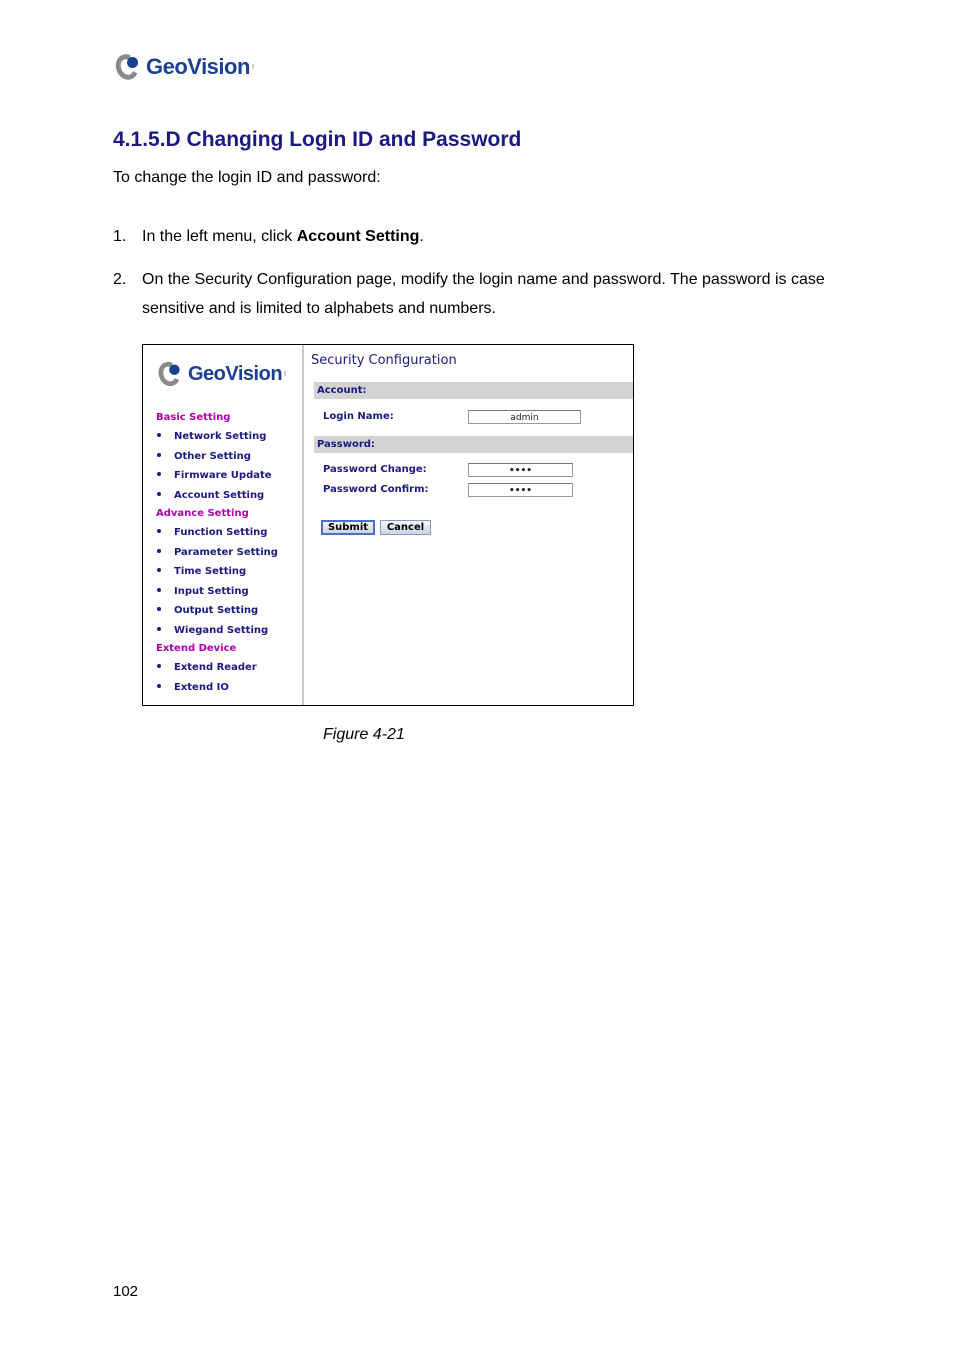 The image size is (954, 1350). What do you see at coordinates (520, 490) in the screenshot?
I see `password-confirm-input: ••••` at bounding box center [520, 490].